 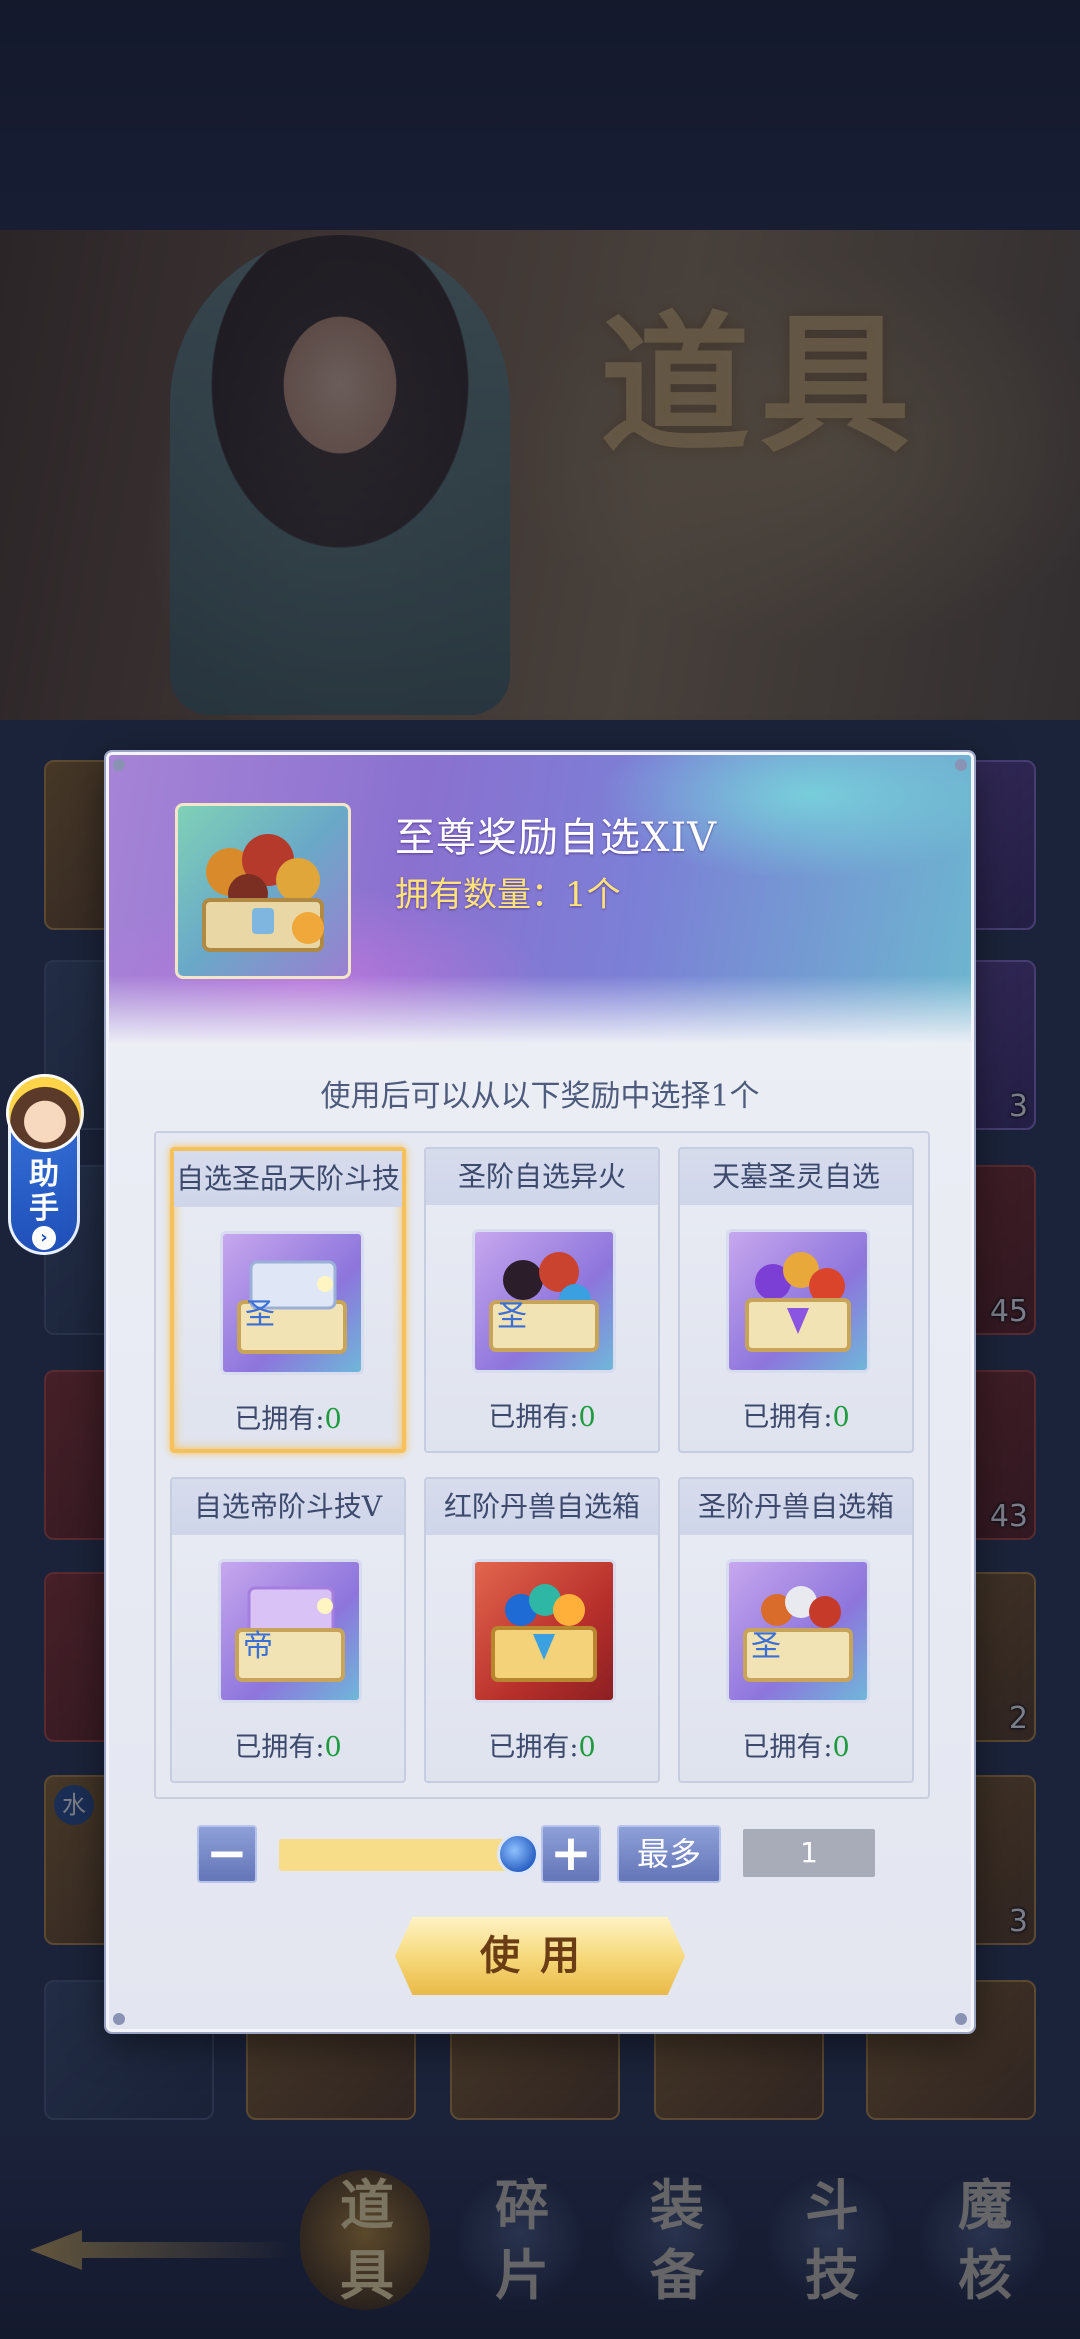 I want to click on item-name: 至尊奖励自选XIV, so click(x=556, y=838).